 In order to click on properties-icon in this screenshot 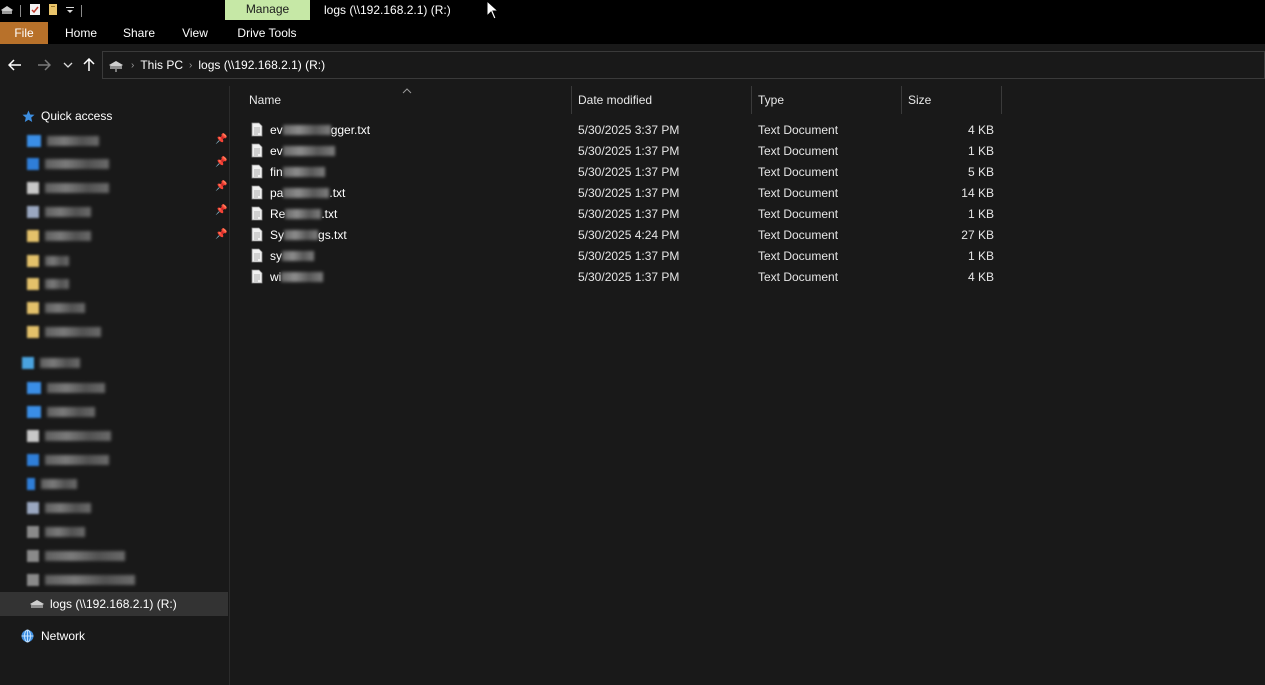, I will do `click(35, 11)`.